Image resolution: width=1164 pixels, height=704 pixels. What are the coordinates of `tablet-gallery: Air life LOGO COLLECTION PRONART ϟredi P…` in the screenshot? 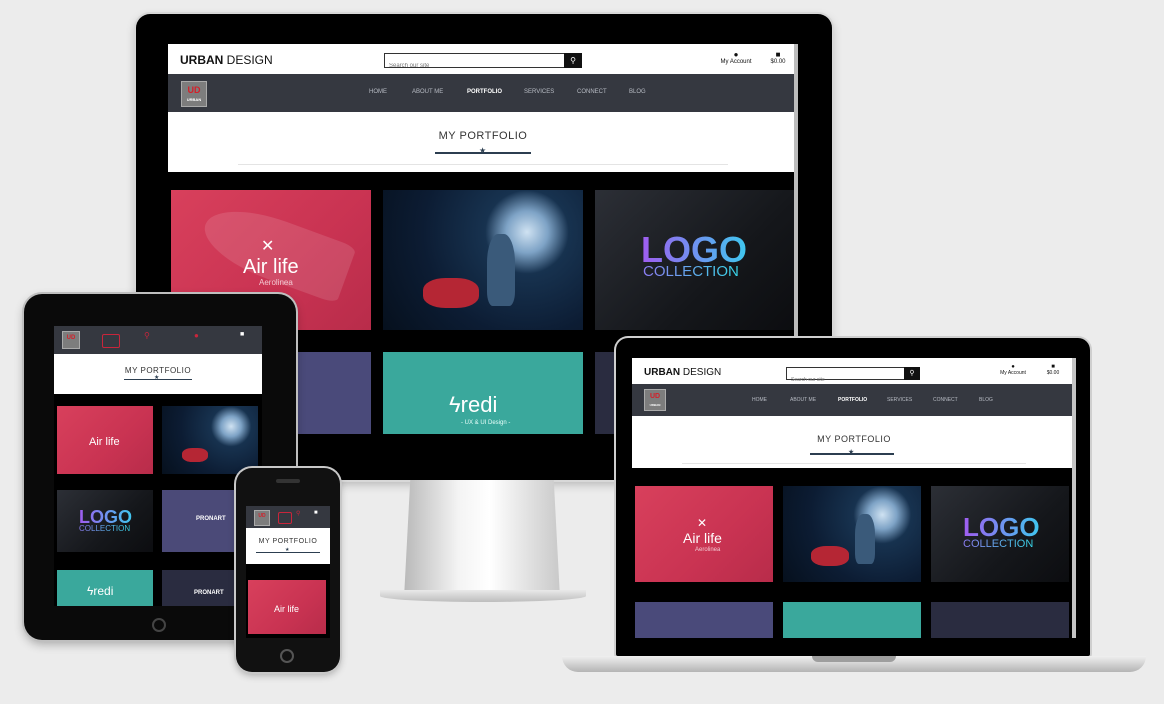 It's located at (158, 500).